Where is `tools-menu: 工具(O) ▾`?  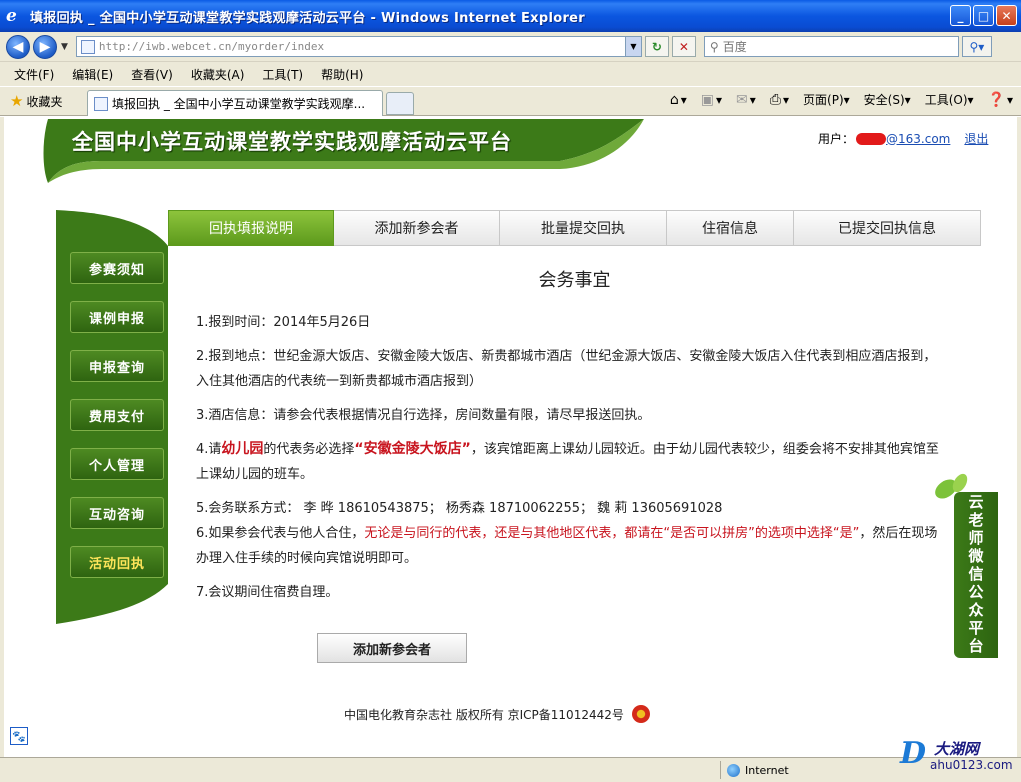
tools-menu: 工具(O) ▾ is located at coordinates (949, 99).